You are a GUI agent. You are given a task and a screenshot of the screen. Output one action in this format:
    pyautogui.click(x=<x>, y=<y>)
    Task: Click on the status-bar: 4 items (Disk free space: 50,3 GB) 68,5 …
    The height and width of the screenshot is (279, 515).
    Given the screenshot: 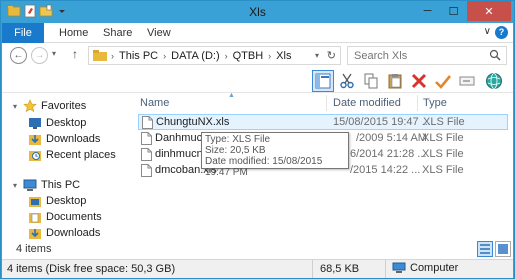 What is the action you would take?
    pyautogui.click(x=257, y=268)
    